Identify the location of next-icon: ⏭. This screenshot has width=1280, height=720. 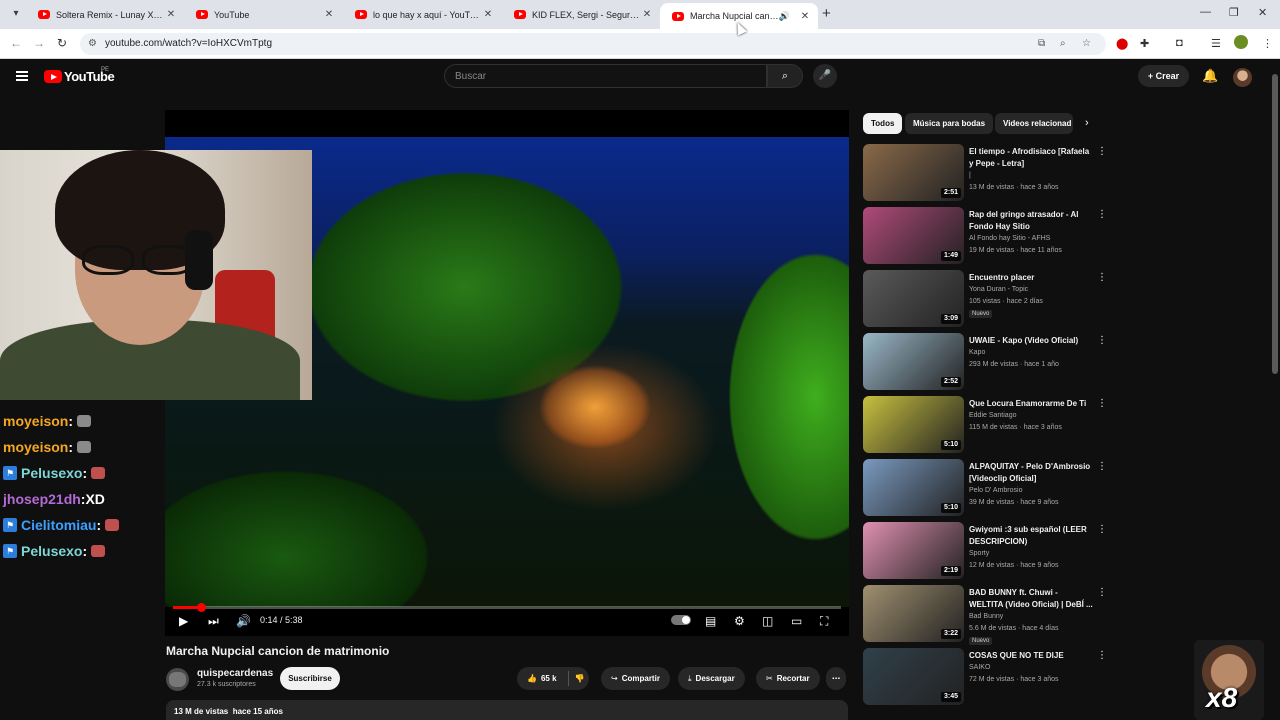
(213, 621).